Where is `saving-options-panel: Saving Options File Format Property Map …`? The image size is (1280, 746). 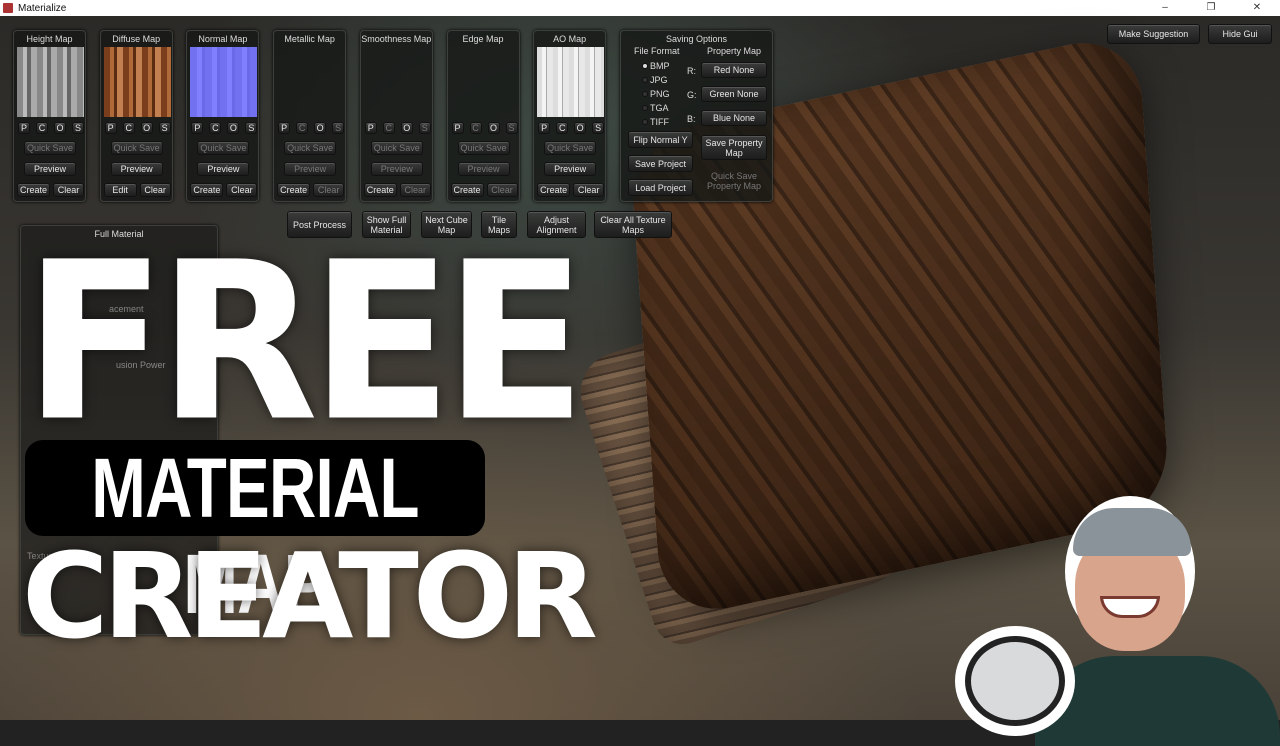 saving-options-panel: Saving Options File Format Property Map … is located at coordinates (696, 116).